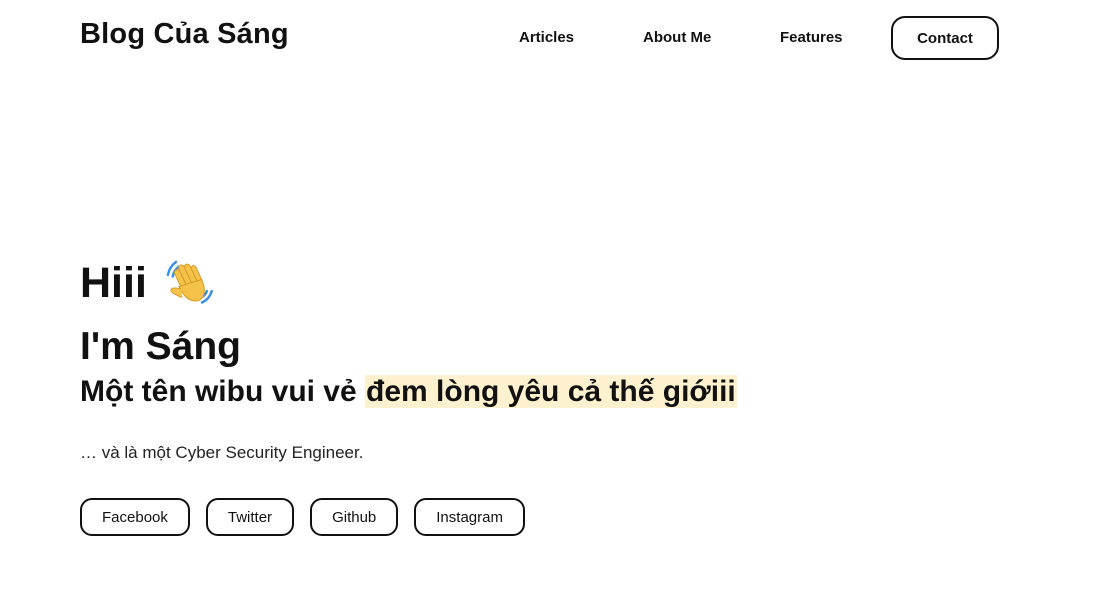 The height and width of the screenshot is (612, 1110). Describe the element at coordinates (222, 452) in the screenshot. I see `hero-subtitle: … và là một Cyber Security Engineer.` at that location.